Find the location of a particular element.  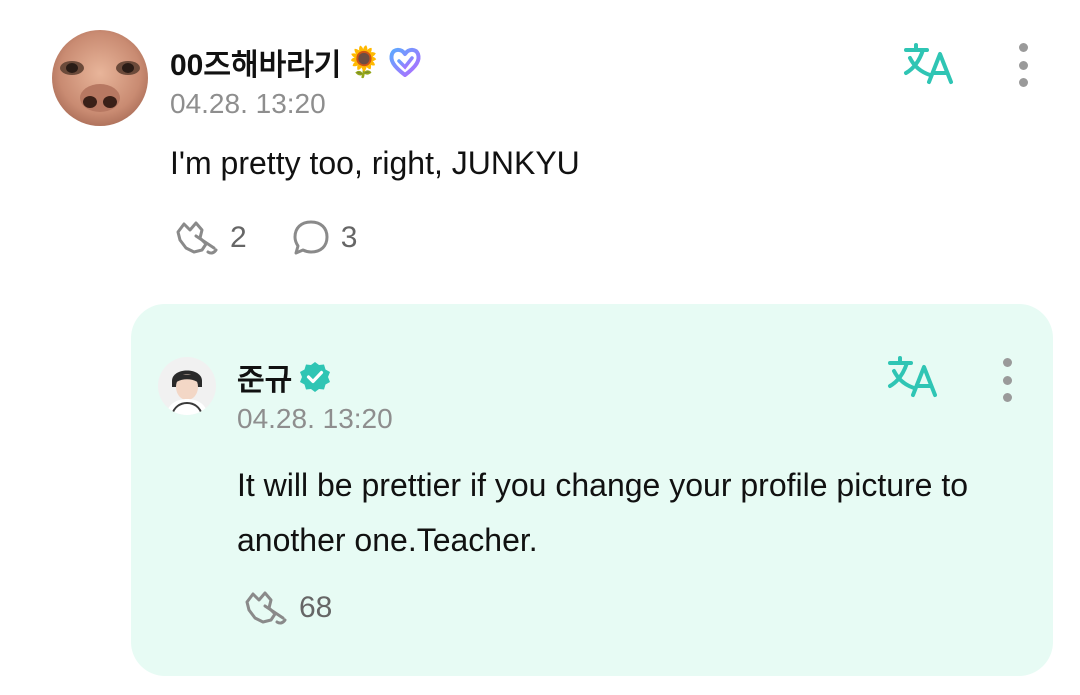

speech-bubble-icon is located at coordinates (311, 238).